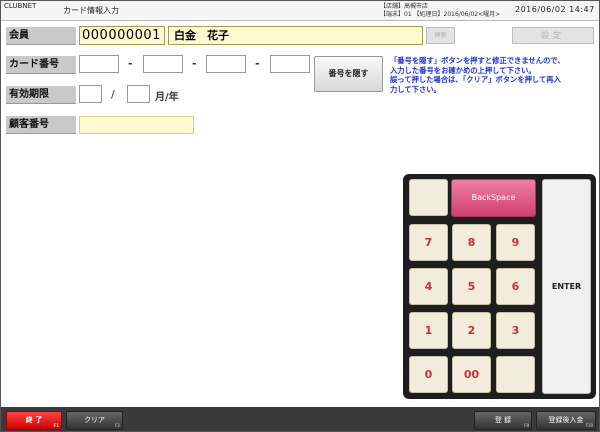  What do you see at coordinates (428, 286) in the screenshot?
I see `key-4: 4` at bounding box center [428, 286].